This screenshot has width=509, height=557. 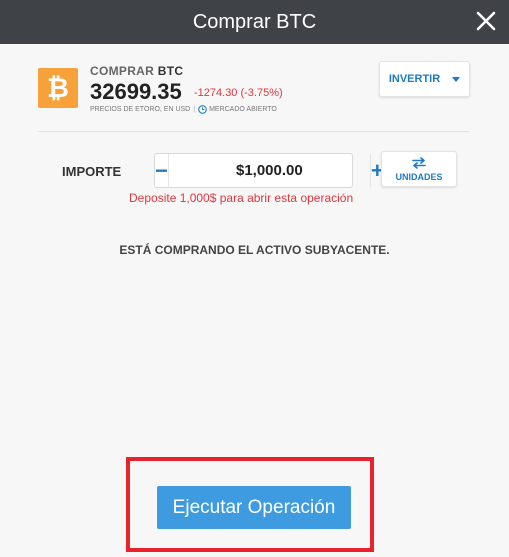 I want to click on bitcoin-icon: ₿, so click(x=58, y=88).